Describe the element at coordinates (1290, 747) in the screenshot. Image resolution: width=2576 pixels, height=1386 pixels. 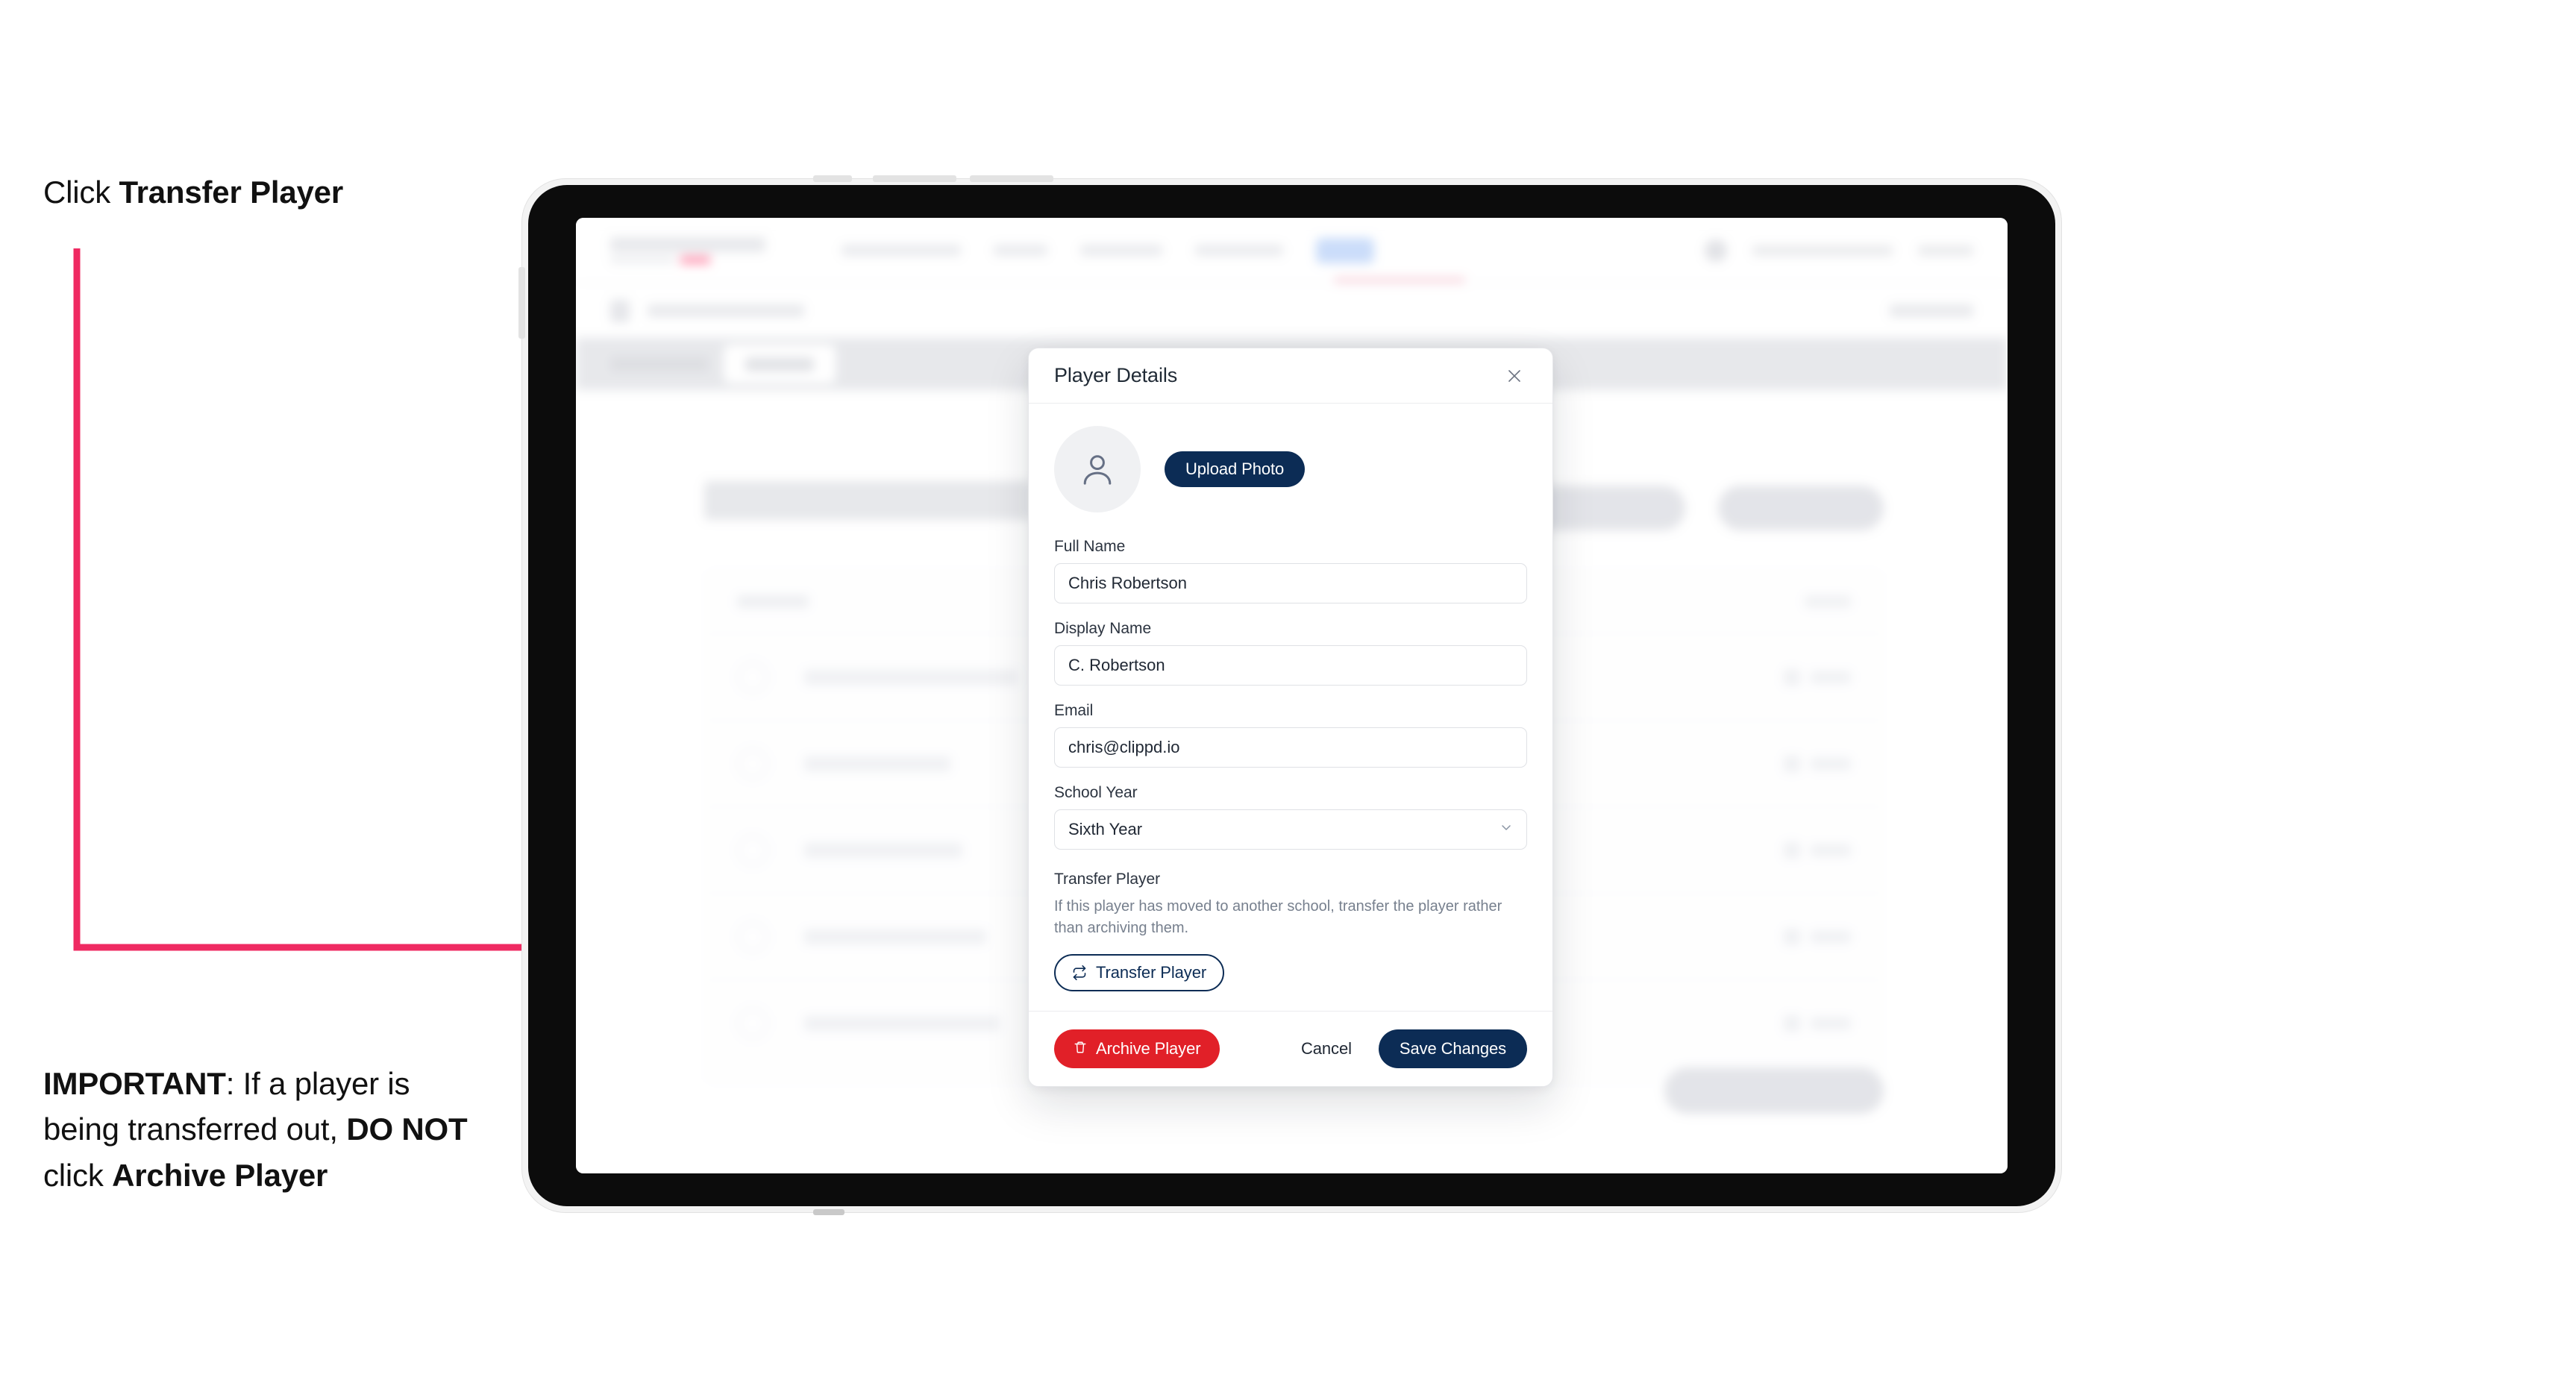
I see `email-input` at that location.